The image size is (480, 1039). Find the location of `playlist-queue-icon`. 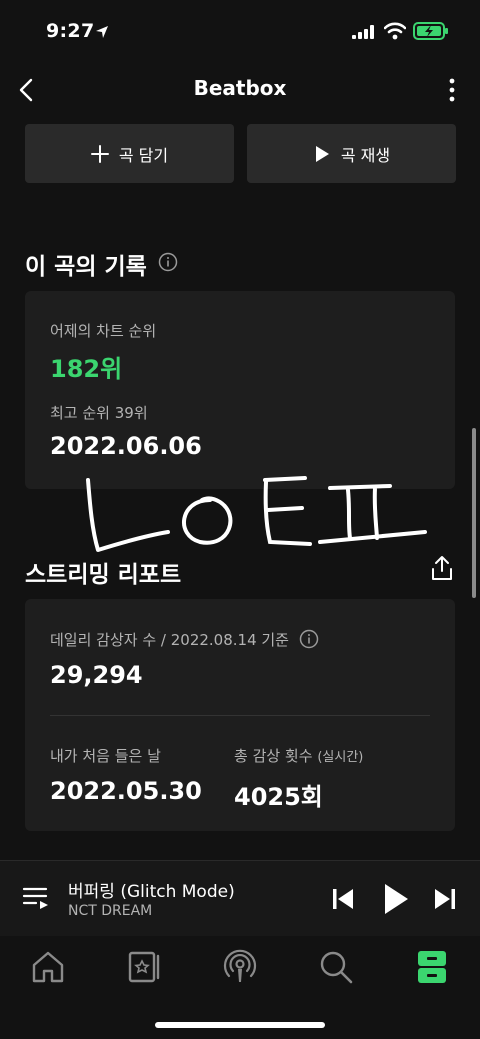

playlist-queue-icon is located at coordinates (36, 898).